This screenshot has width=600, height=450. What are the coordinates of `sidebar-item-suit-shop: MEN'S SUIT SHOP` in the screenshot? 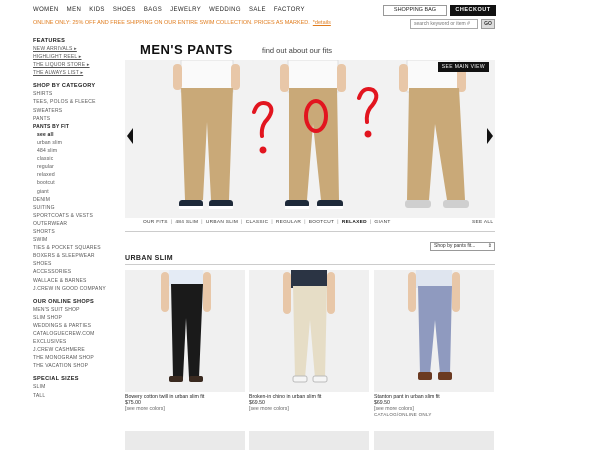 It's located at (78, 310).